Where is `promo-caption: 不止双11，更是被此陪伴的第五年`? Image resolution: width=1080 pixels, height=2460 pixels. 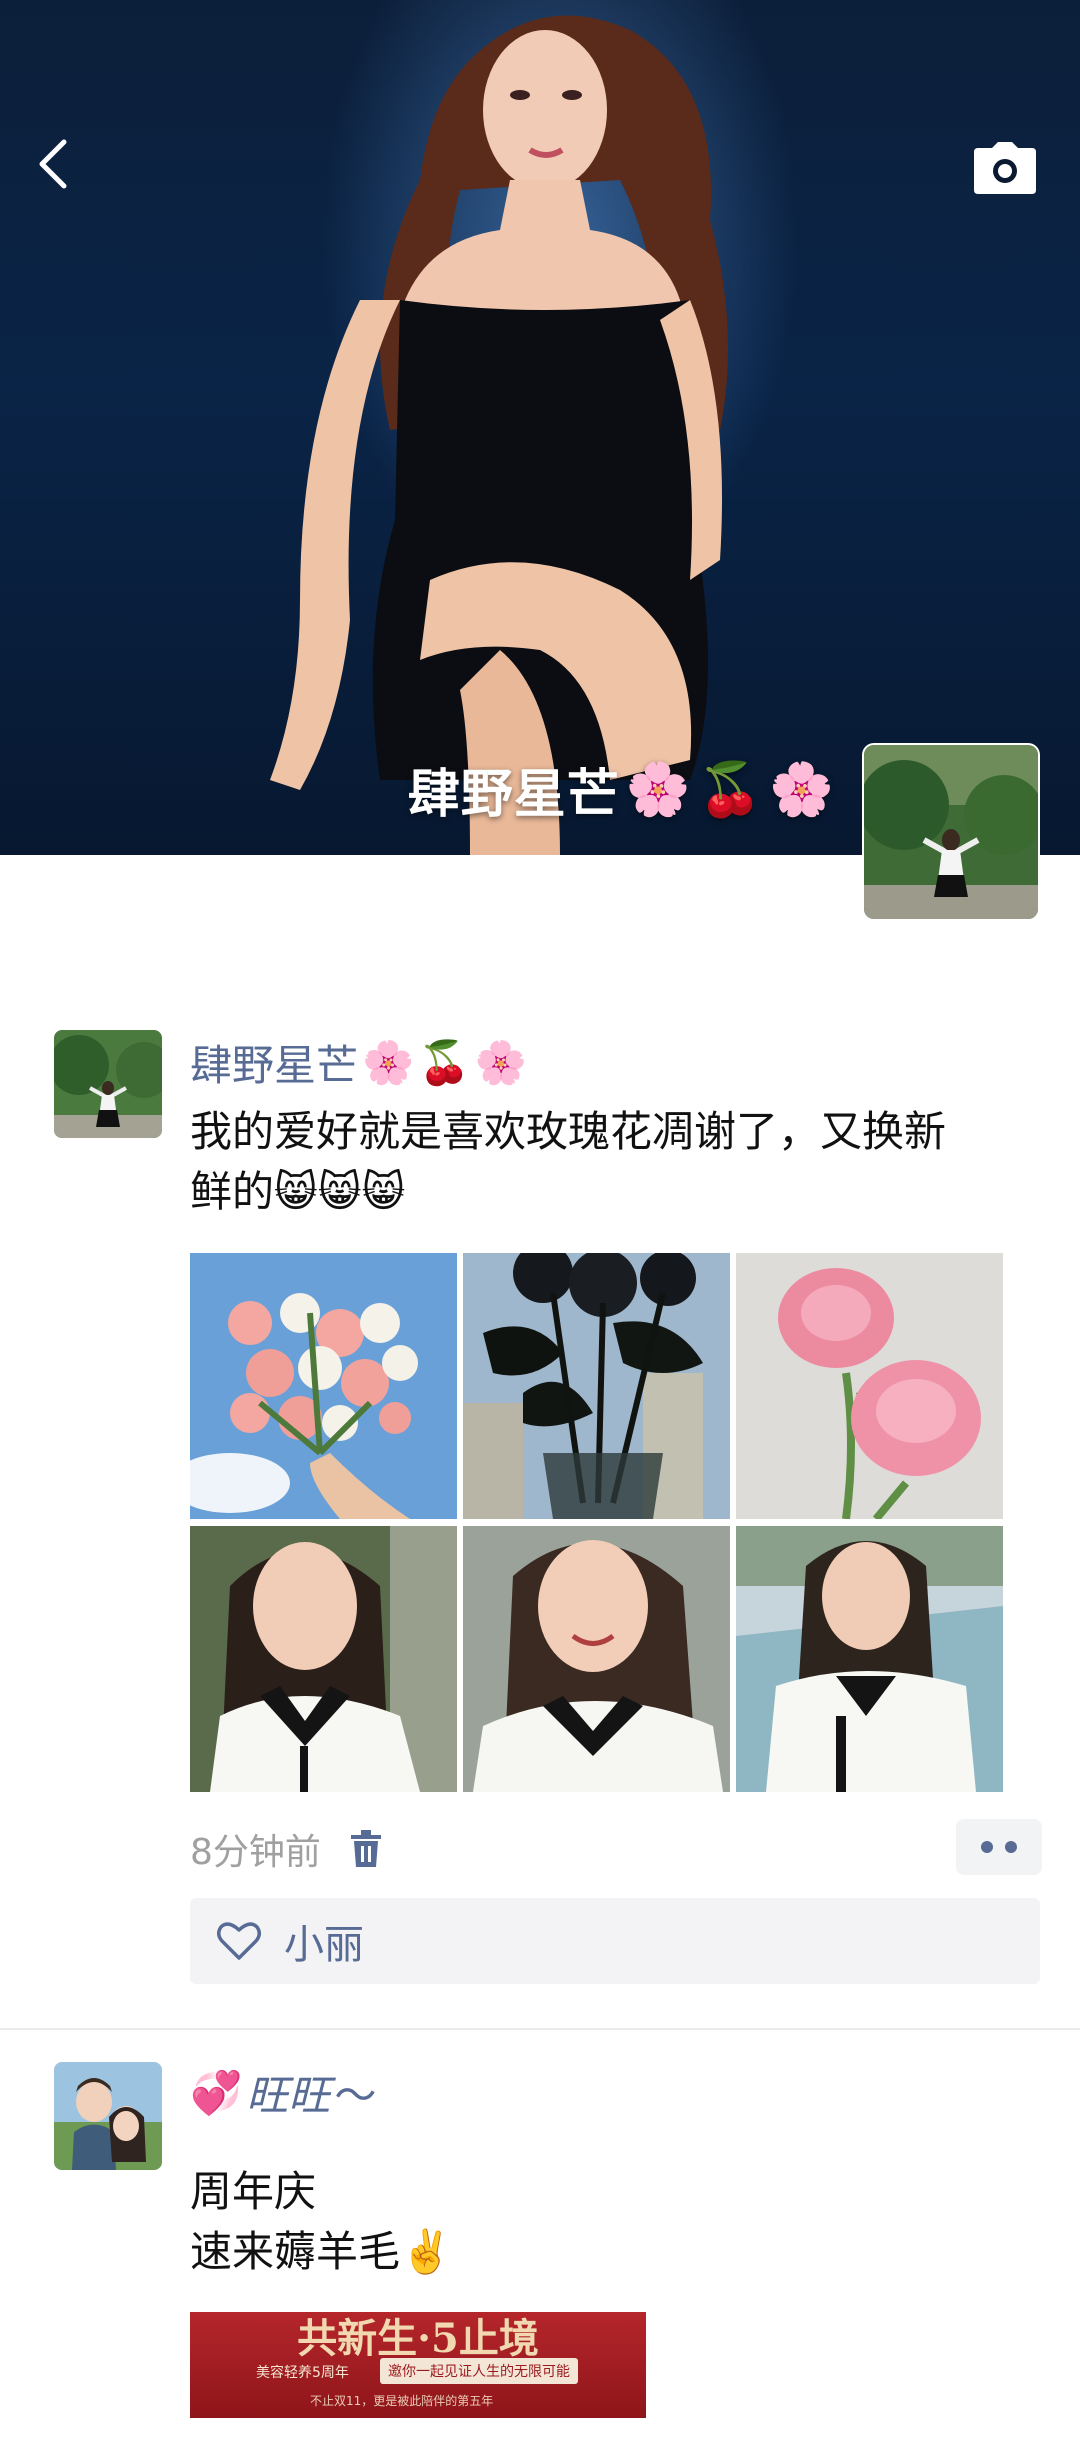 promo-caption: 不止双11，更是被此陪伴的第五年 is located at coordinates (402, 2401).